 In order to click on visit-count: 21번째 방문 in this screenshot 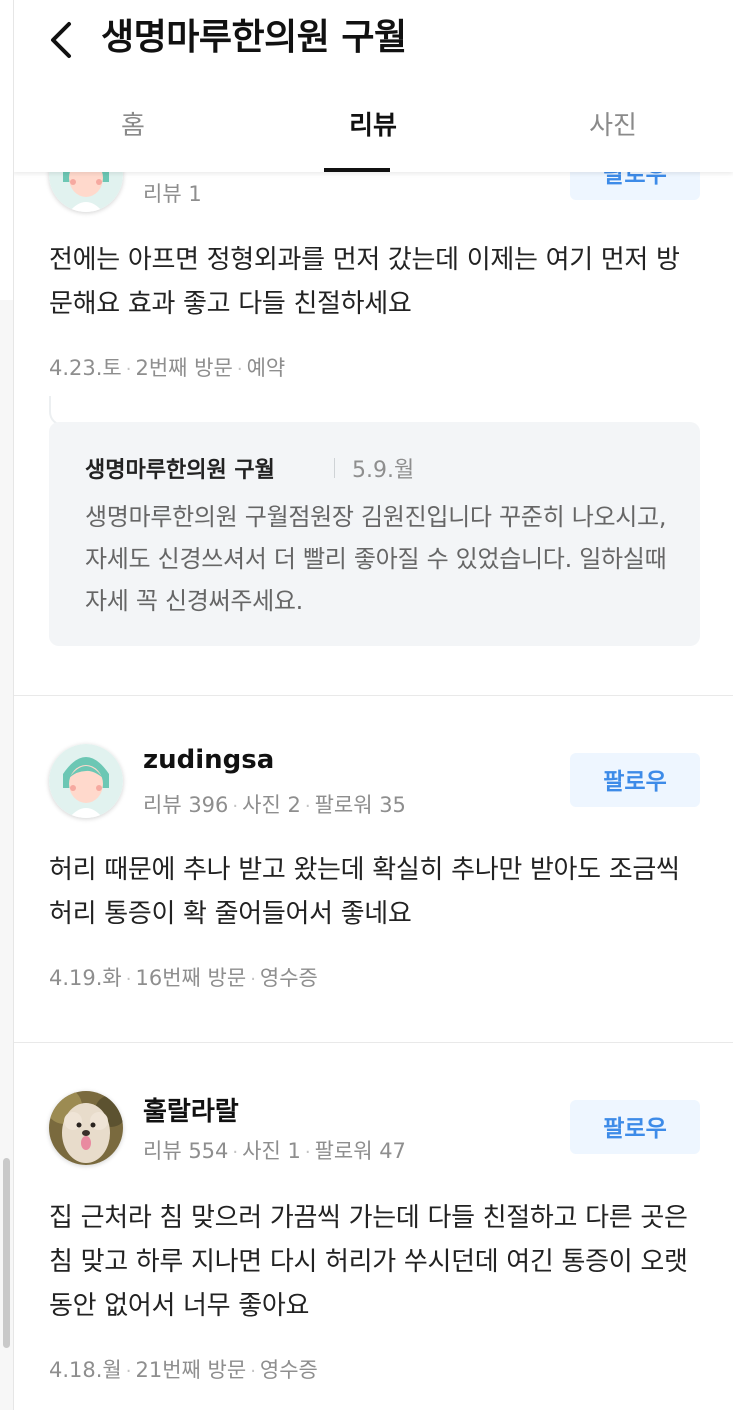, I will do `click(191, 1370)`.